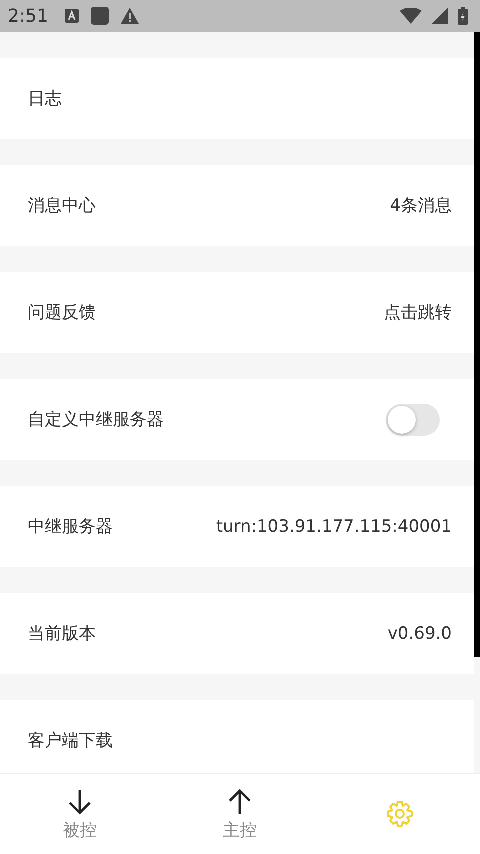  Describe the element at coordinates (237, 633) in the screenshot. I see `settings-row: 当前版本 v0.69.0` at that location.